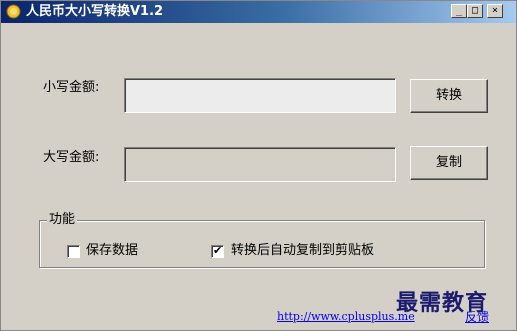 Image resolution: width=517 pixels, height=331 pixels. I want to click on convert-button: 转换, so click(449, 96).